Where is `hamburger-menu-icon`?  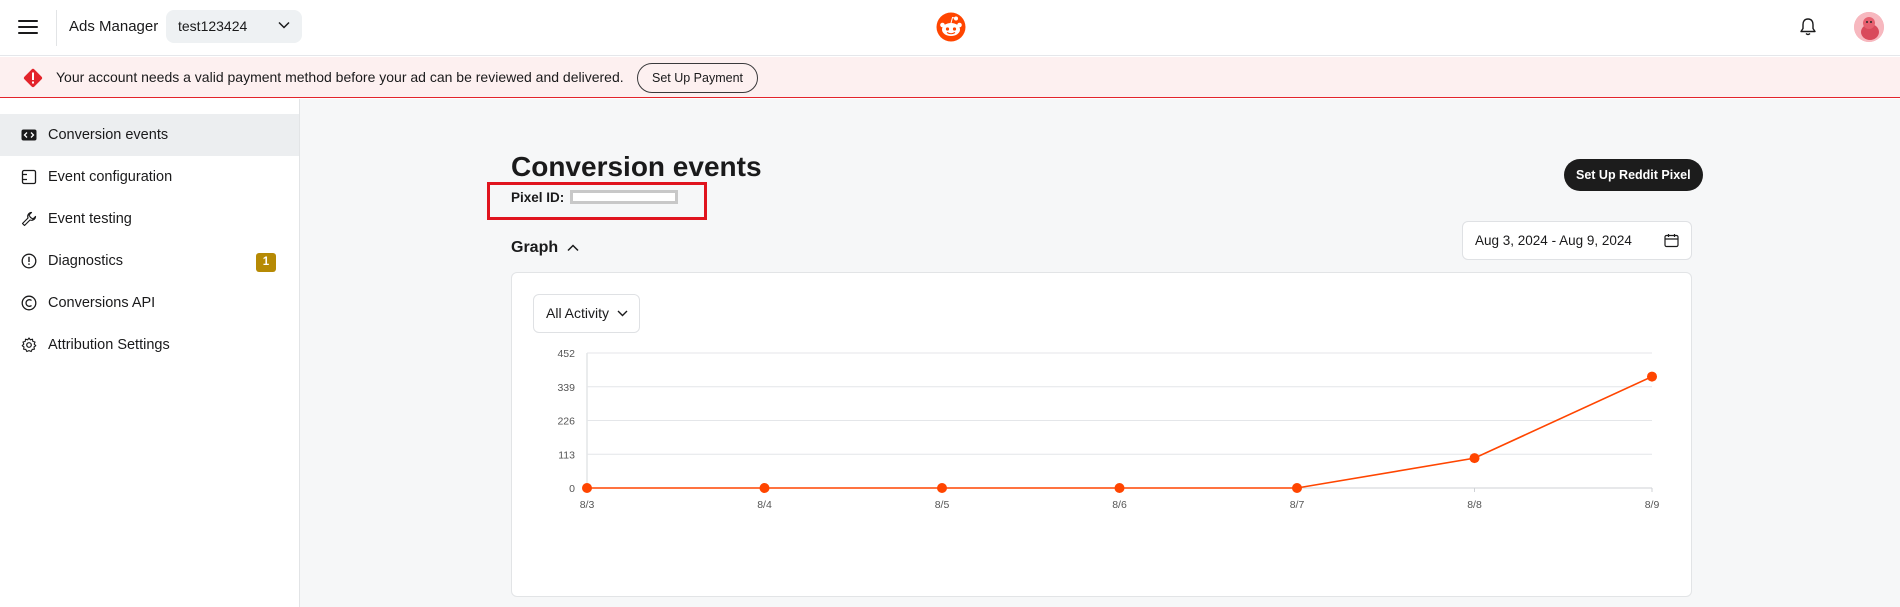
hamburger-menu-icon is located at coordinates (28, 27).